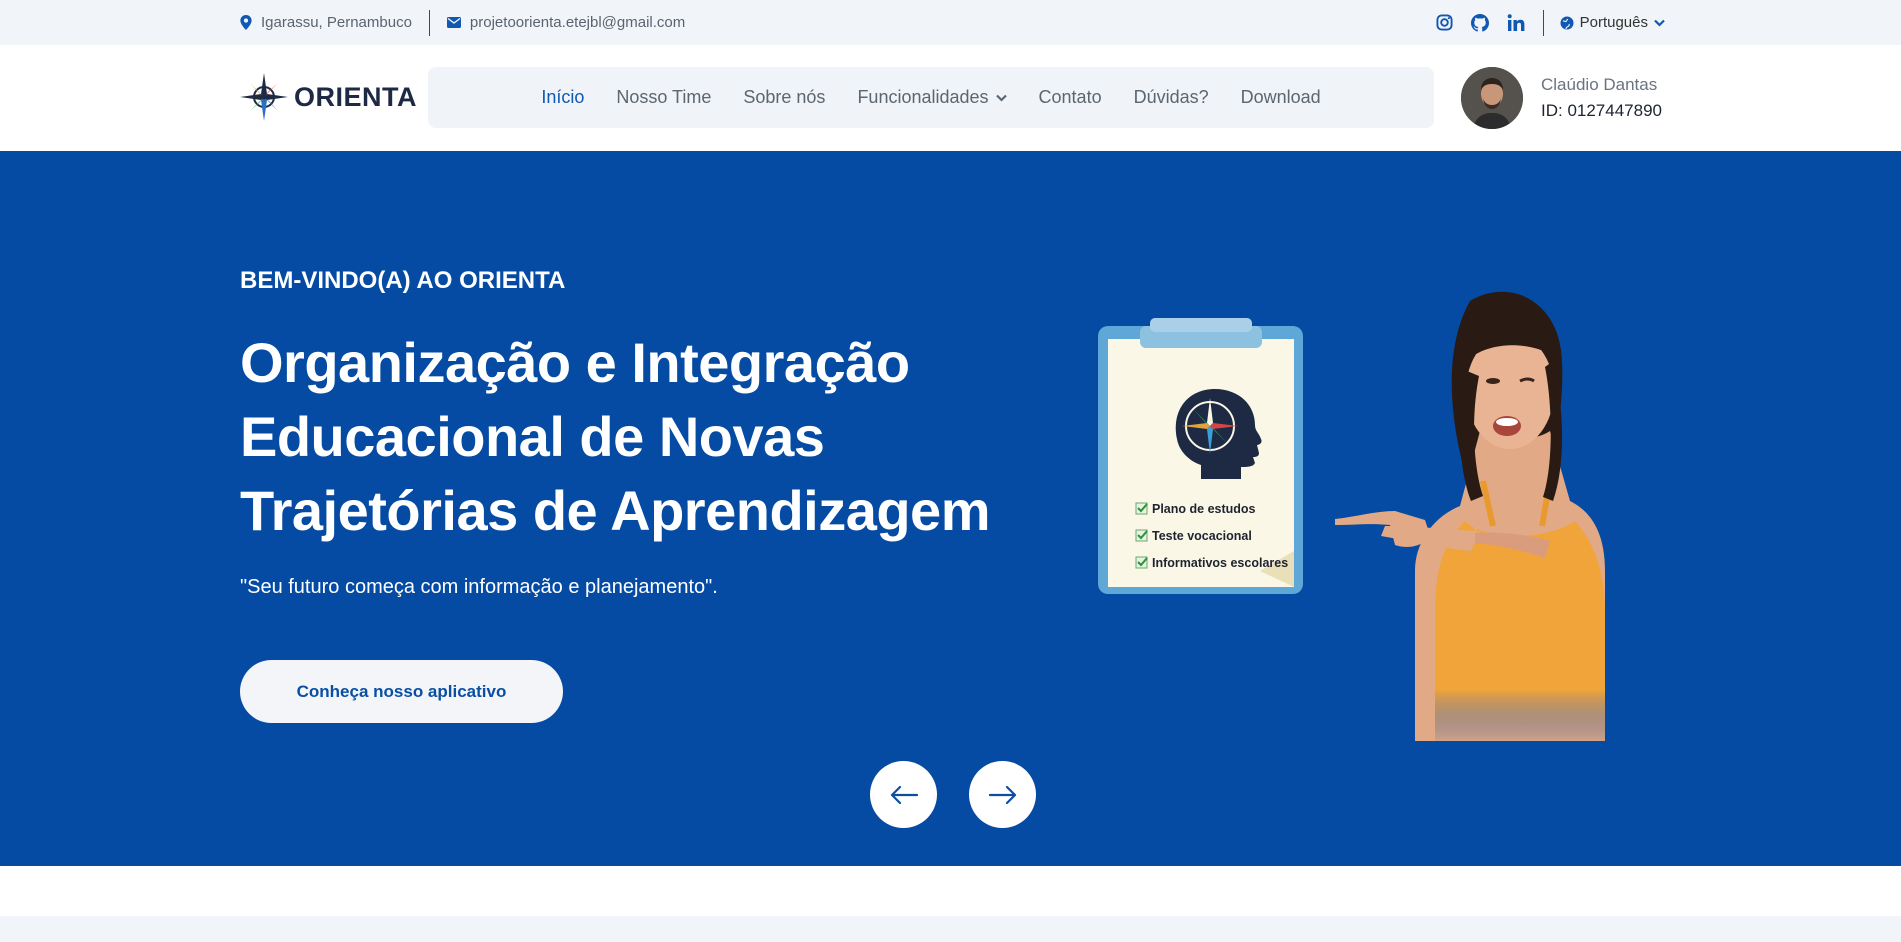 The width and height of the screenshot is (1901, 942). What do you see at coordinates (1204, 509) in the screenshot?
I see `clipboard-item-1: Plano de estudos` at bounding box center [1204, 509].